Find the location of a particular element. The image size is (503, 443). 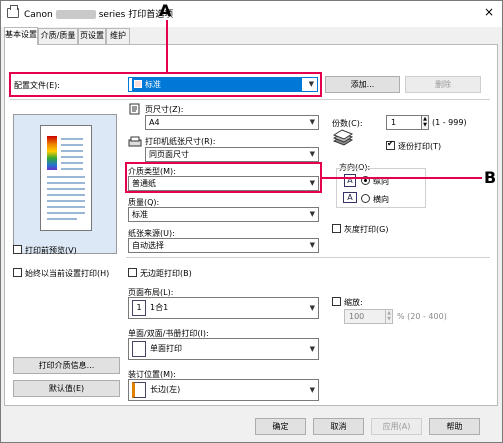

scaling-checkbox is located at coordinates (336, 301).